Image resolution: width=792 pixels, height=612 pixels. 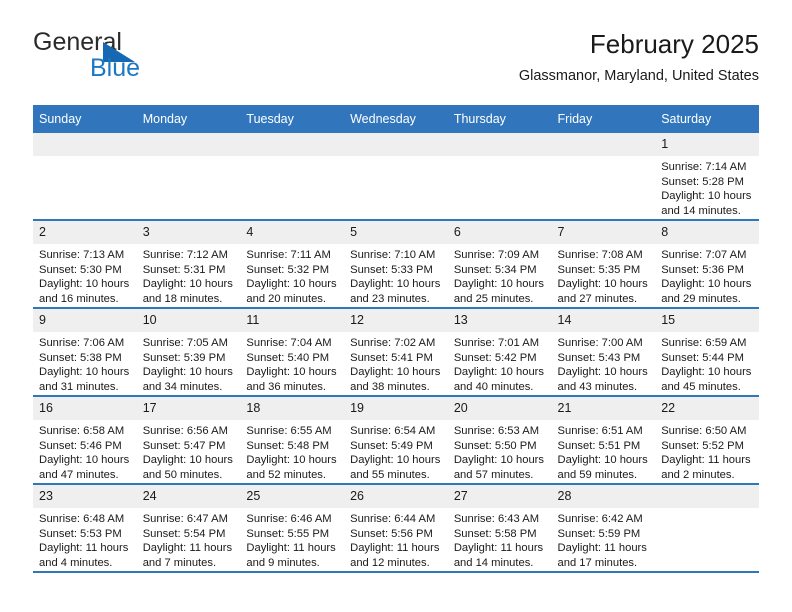 What do you see at coordinates (289, 519) in the screenshot?
I see `day-sunrise-text: Sunrise: 6:46 AM` at bounding box center [289, 519].